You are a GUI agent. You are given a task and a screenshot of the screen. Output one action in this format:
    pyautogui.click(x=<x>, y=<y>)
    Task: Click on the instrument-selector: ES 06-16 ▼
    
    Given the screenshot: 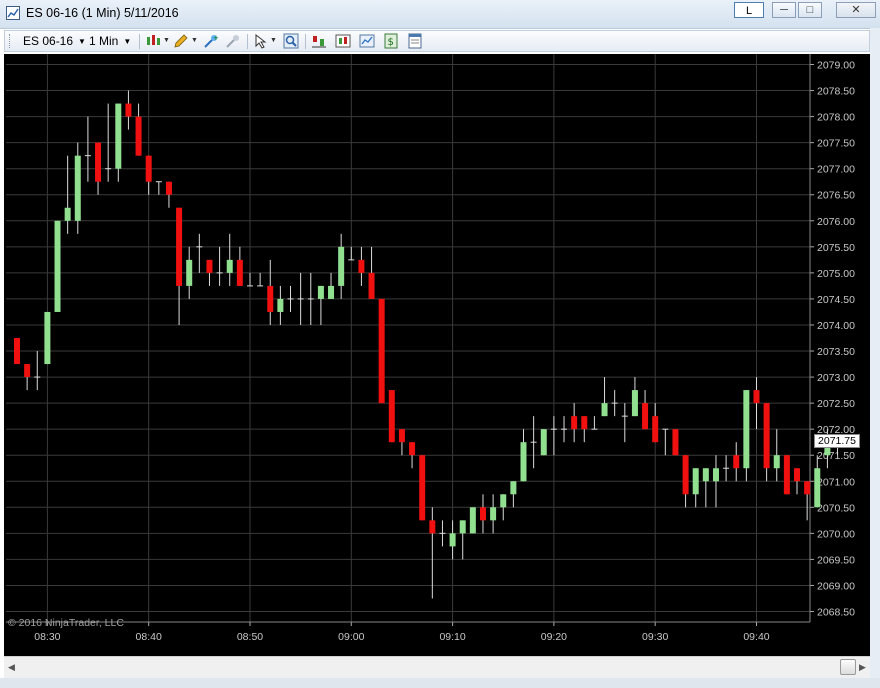 What is the action you would take?
    pyautogui.click(x=54, y=41)
    